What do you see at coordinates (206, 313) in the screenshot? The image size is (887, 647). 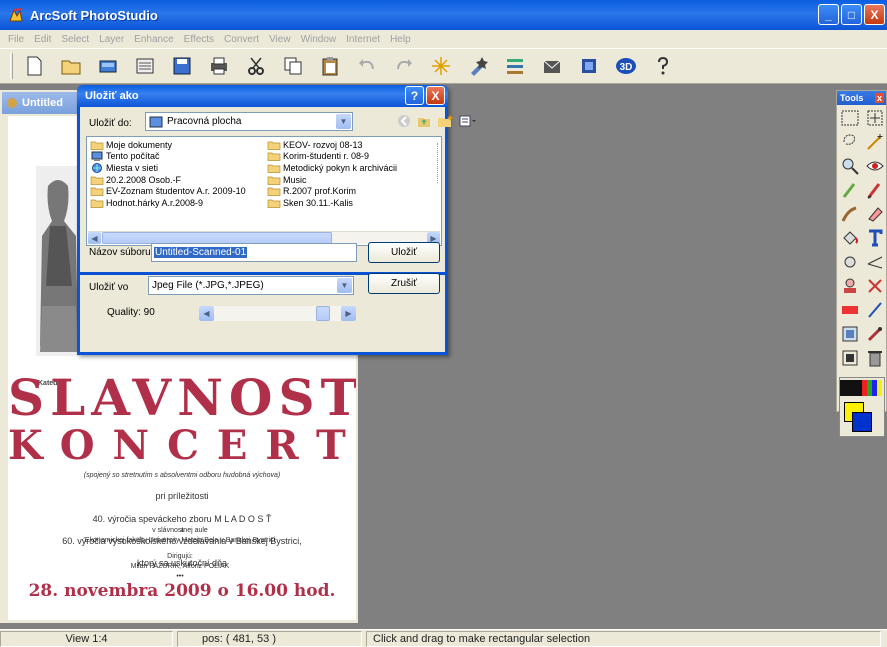 I see `quality-decrease-icon: ◀` at bounding box center [206, 313].